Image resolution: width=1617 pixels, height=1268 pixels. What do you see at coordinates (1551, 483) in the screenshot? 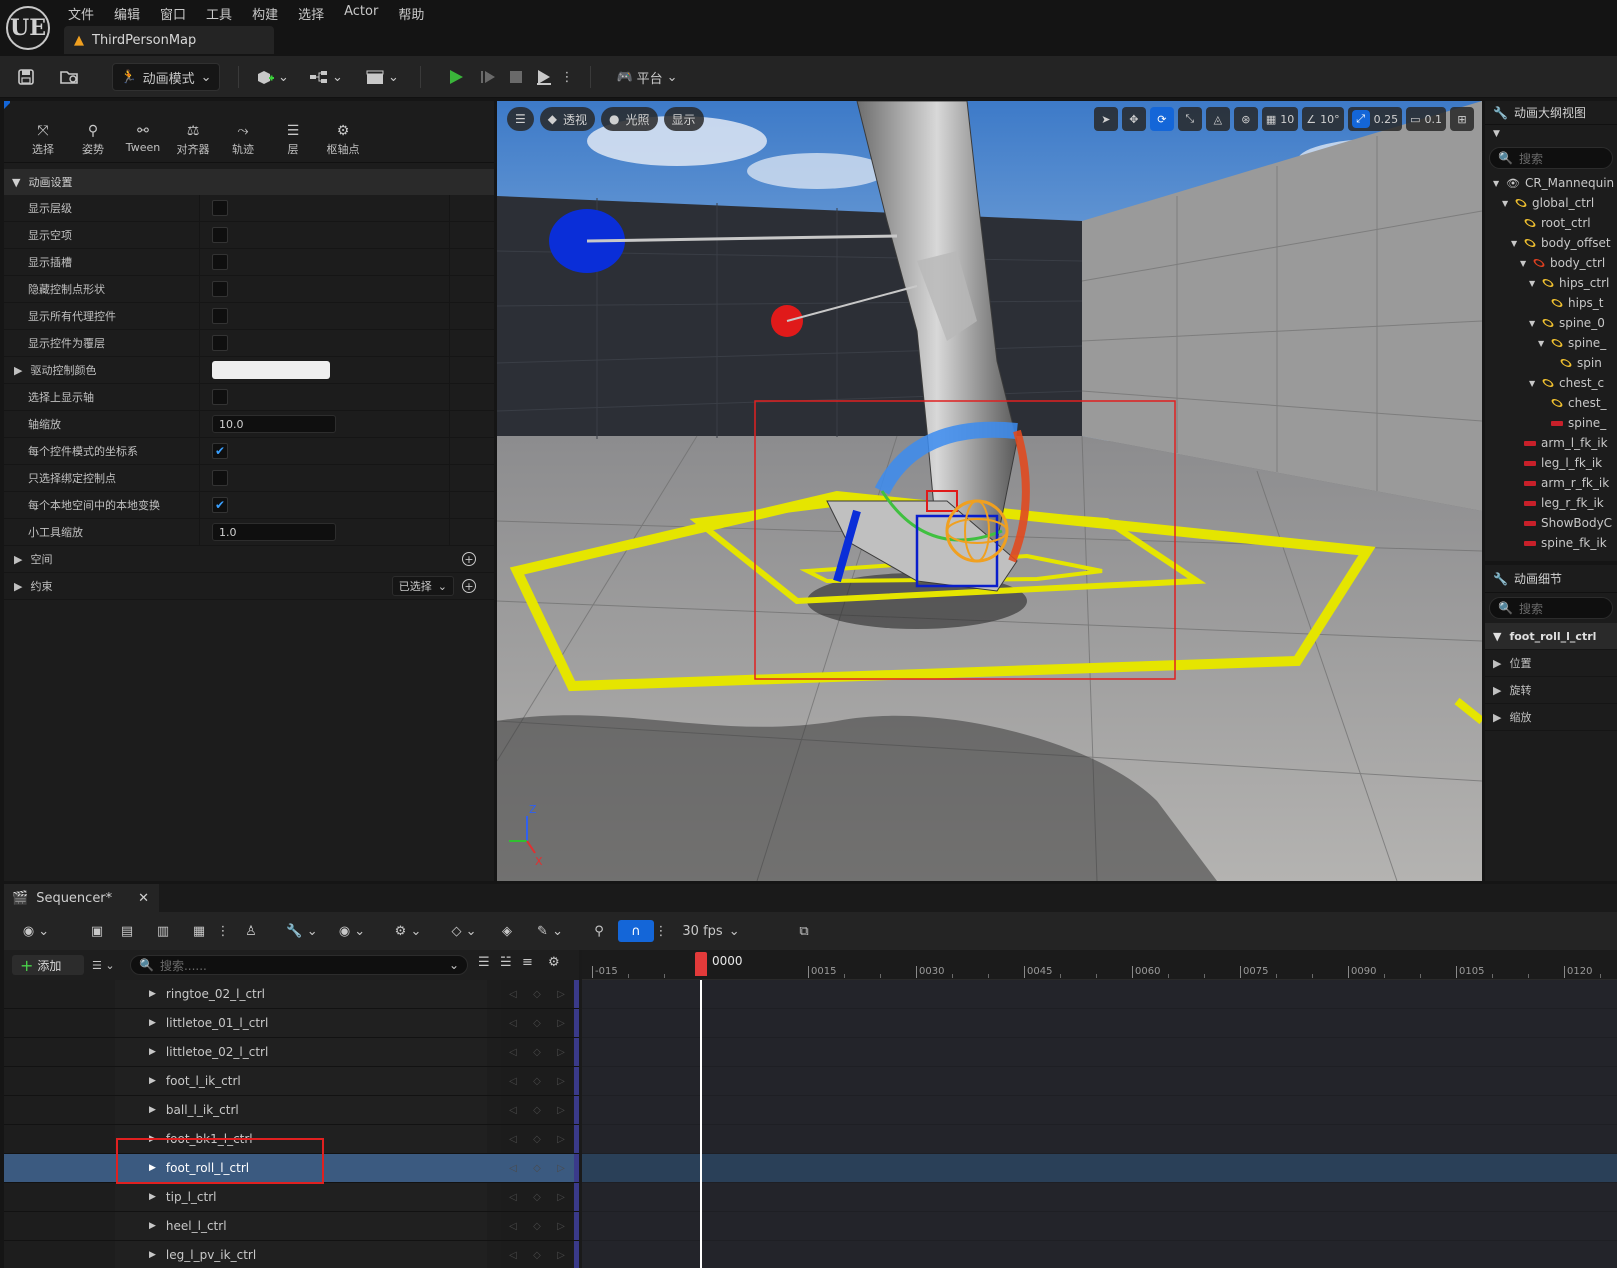
I see `outliner-item: arm_r_fk_ik` at bounding box center [1551, 483].